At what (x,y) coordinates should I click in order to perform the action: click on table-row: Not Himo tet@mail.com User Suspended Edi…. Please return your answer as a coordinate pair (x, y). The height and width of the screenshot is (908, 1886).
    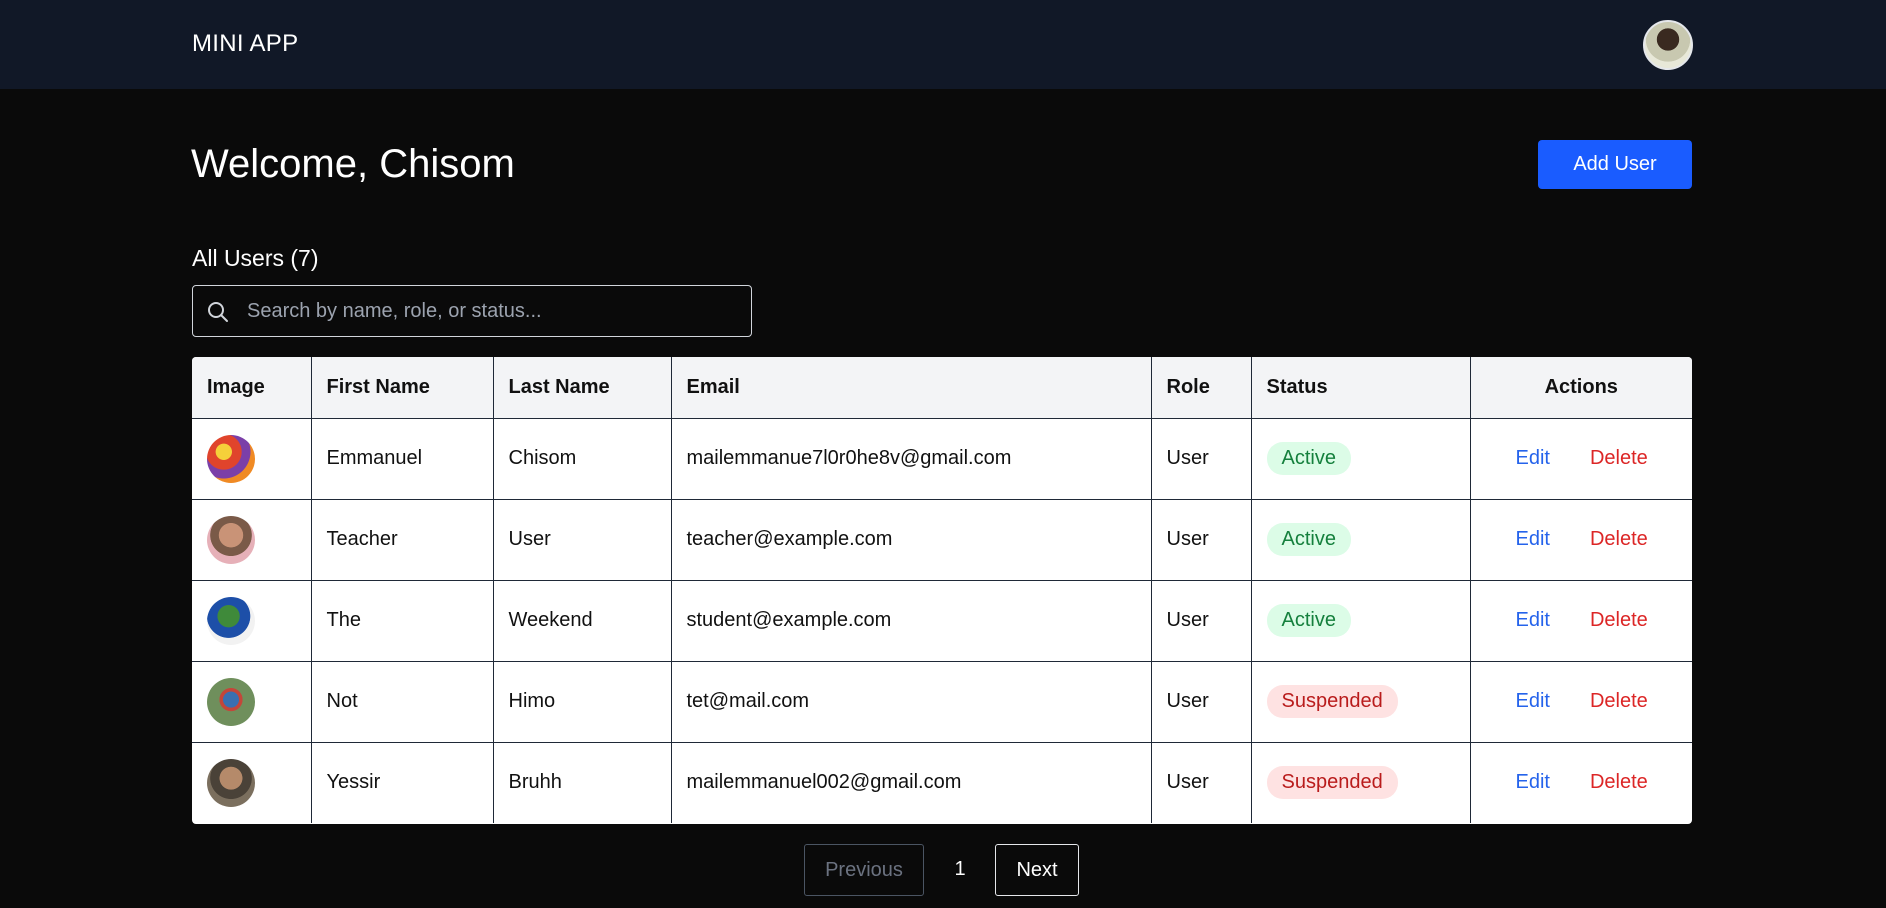
    Looking at the image, I should click on (942, 702).